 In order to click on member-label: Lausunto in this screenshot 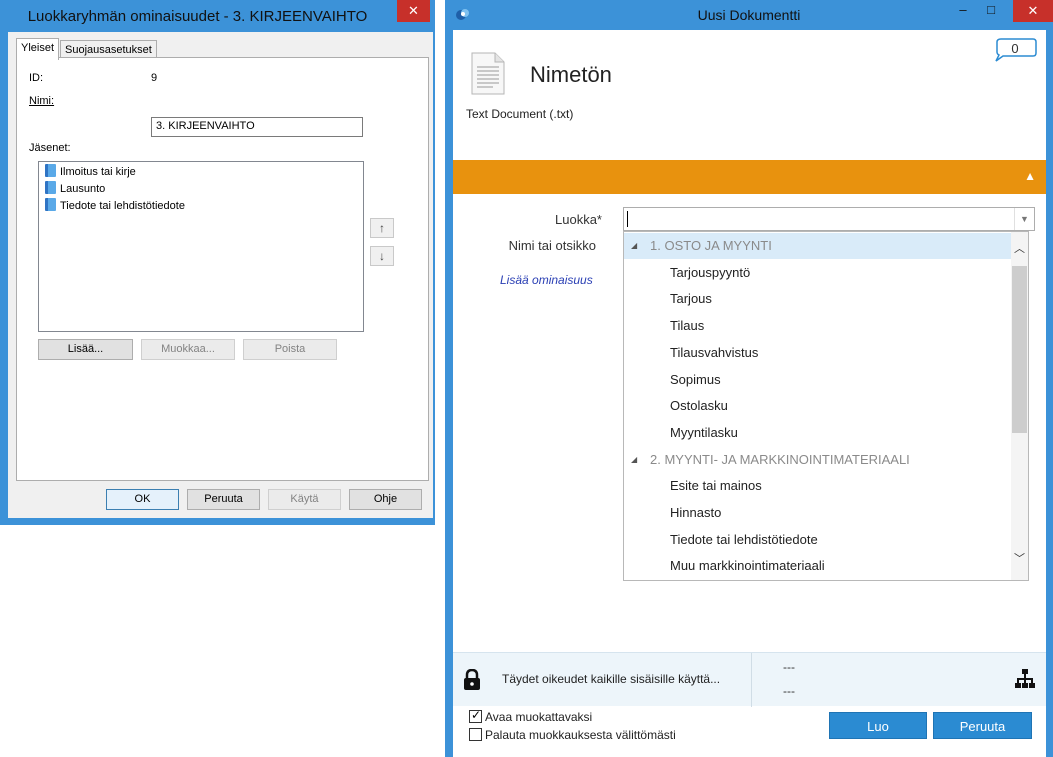, I will do `click(83, 189)`.